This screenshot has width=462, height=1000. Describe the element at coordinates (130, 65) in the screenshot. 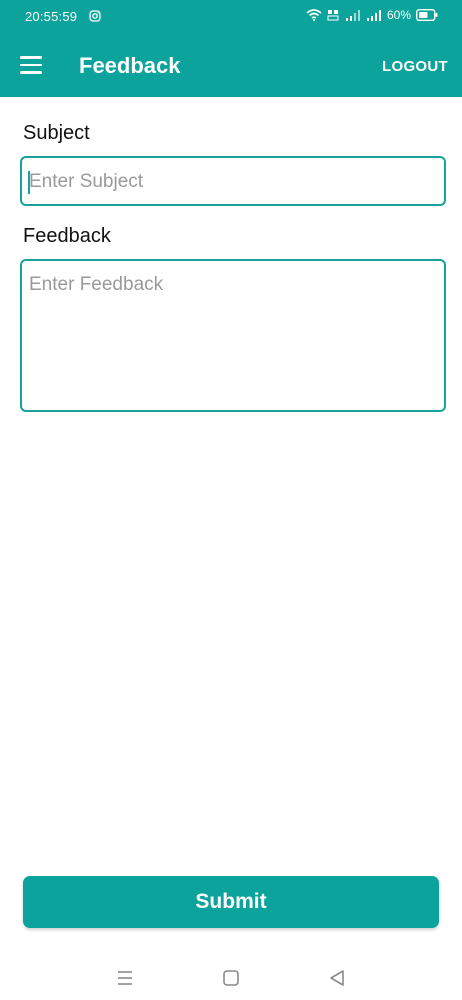

I see `page-title: Feedback` at that location.